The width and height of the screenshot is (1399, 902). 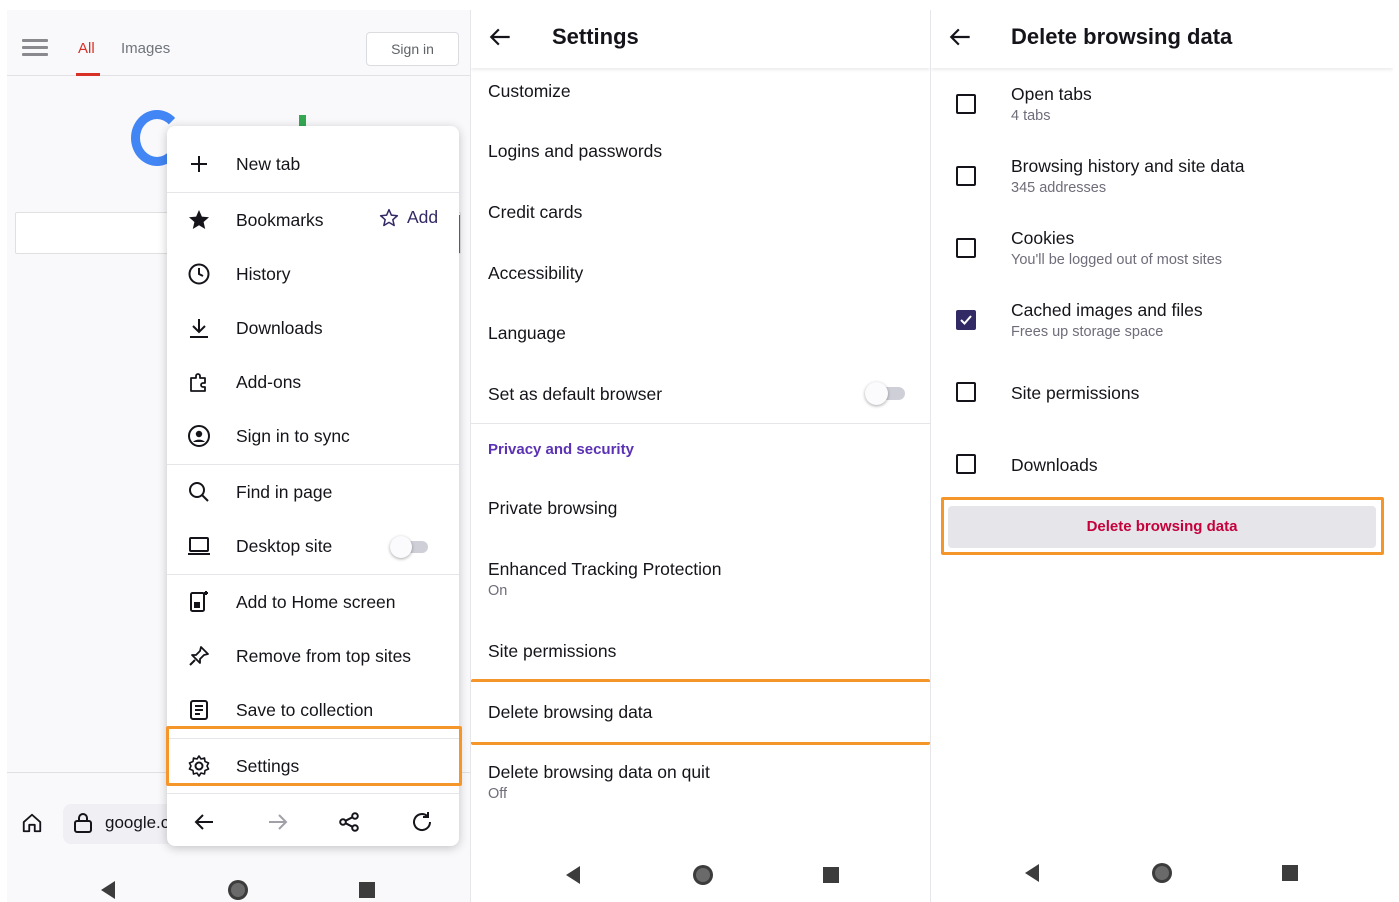 I want to click on menu-label: Add to Home screen, so click(x=316, y=602).